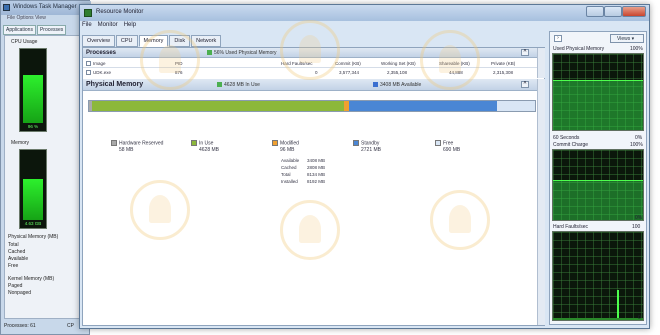  What do you see at coordinates (70, 326) in the screenshot?
I see `status-cpu: CP` at bounding box center [70, 326].